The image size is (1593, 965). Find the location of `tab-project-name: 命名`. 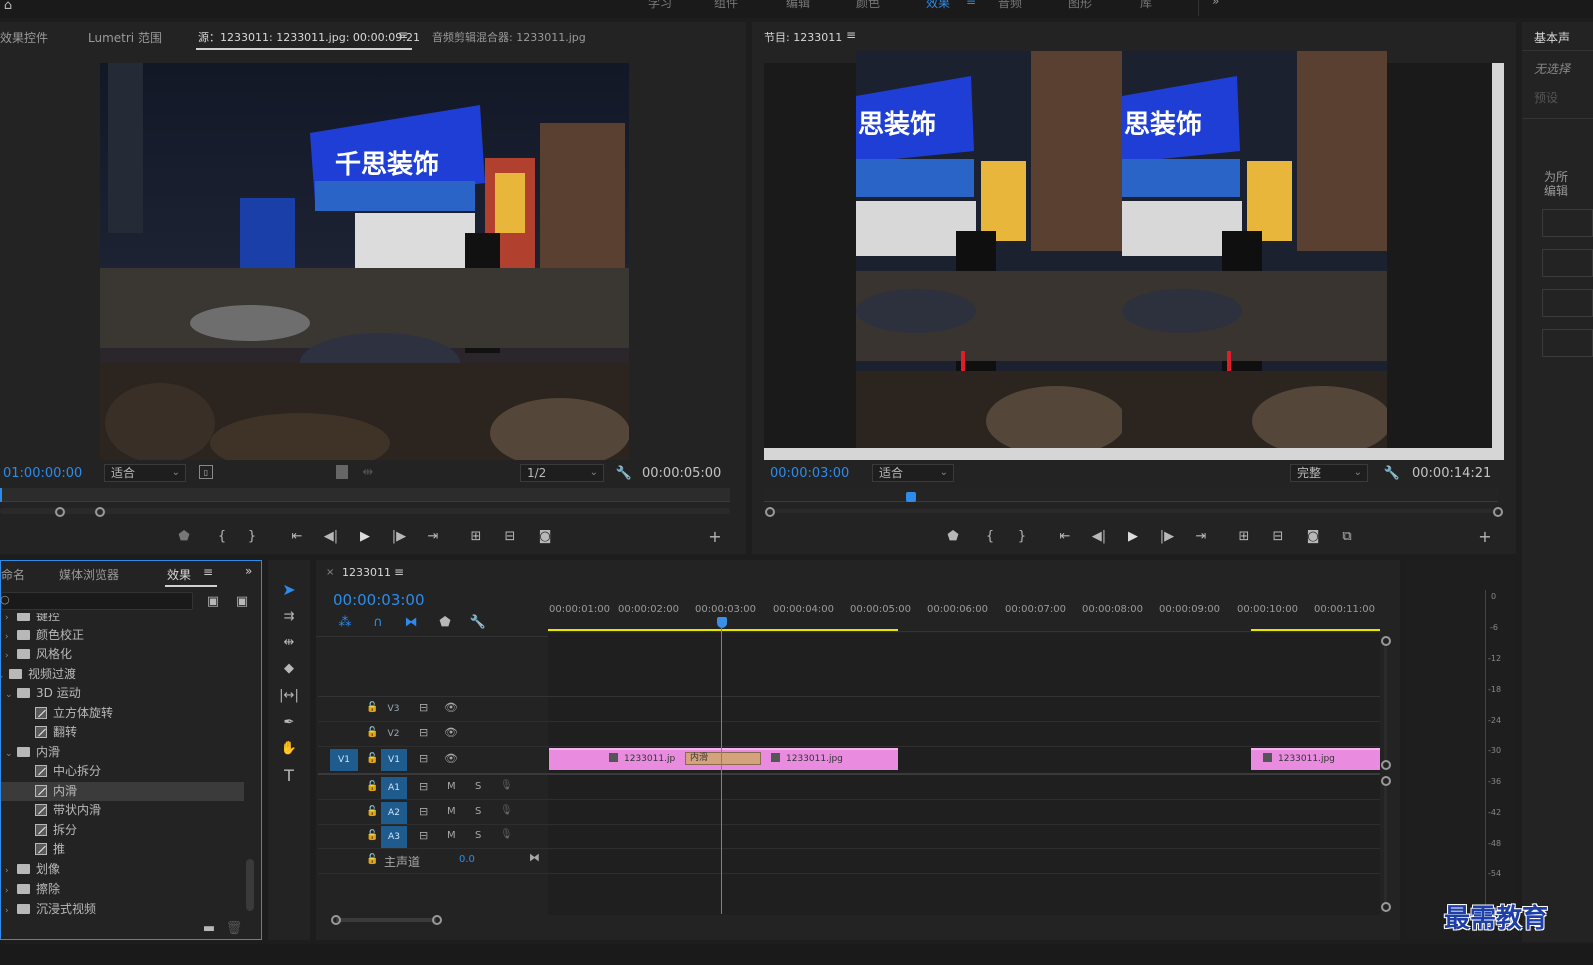

tab-project-name: 命名 is located at coordinates (13, 574).